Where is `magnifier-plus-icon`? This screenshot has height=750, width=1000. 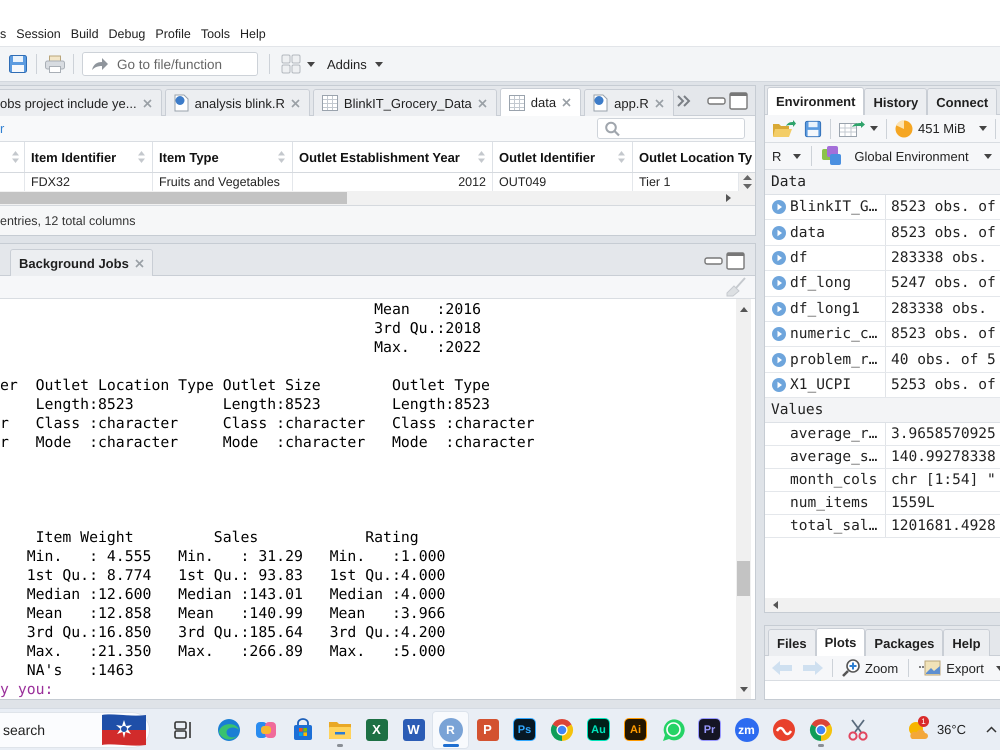
magnifier-plus-icon is located at coordinates (851, 668).